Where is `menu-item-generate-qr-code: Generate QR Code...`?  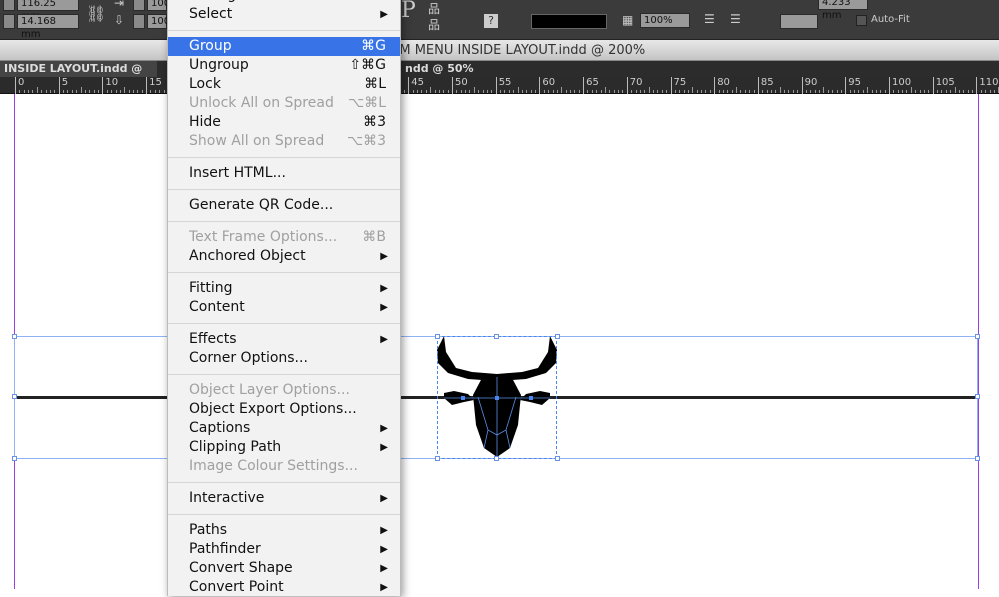 menu-item-generate-qr-code: Generate QR Code... is located at coordinates (284, 205).